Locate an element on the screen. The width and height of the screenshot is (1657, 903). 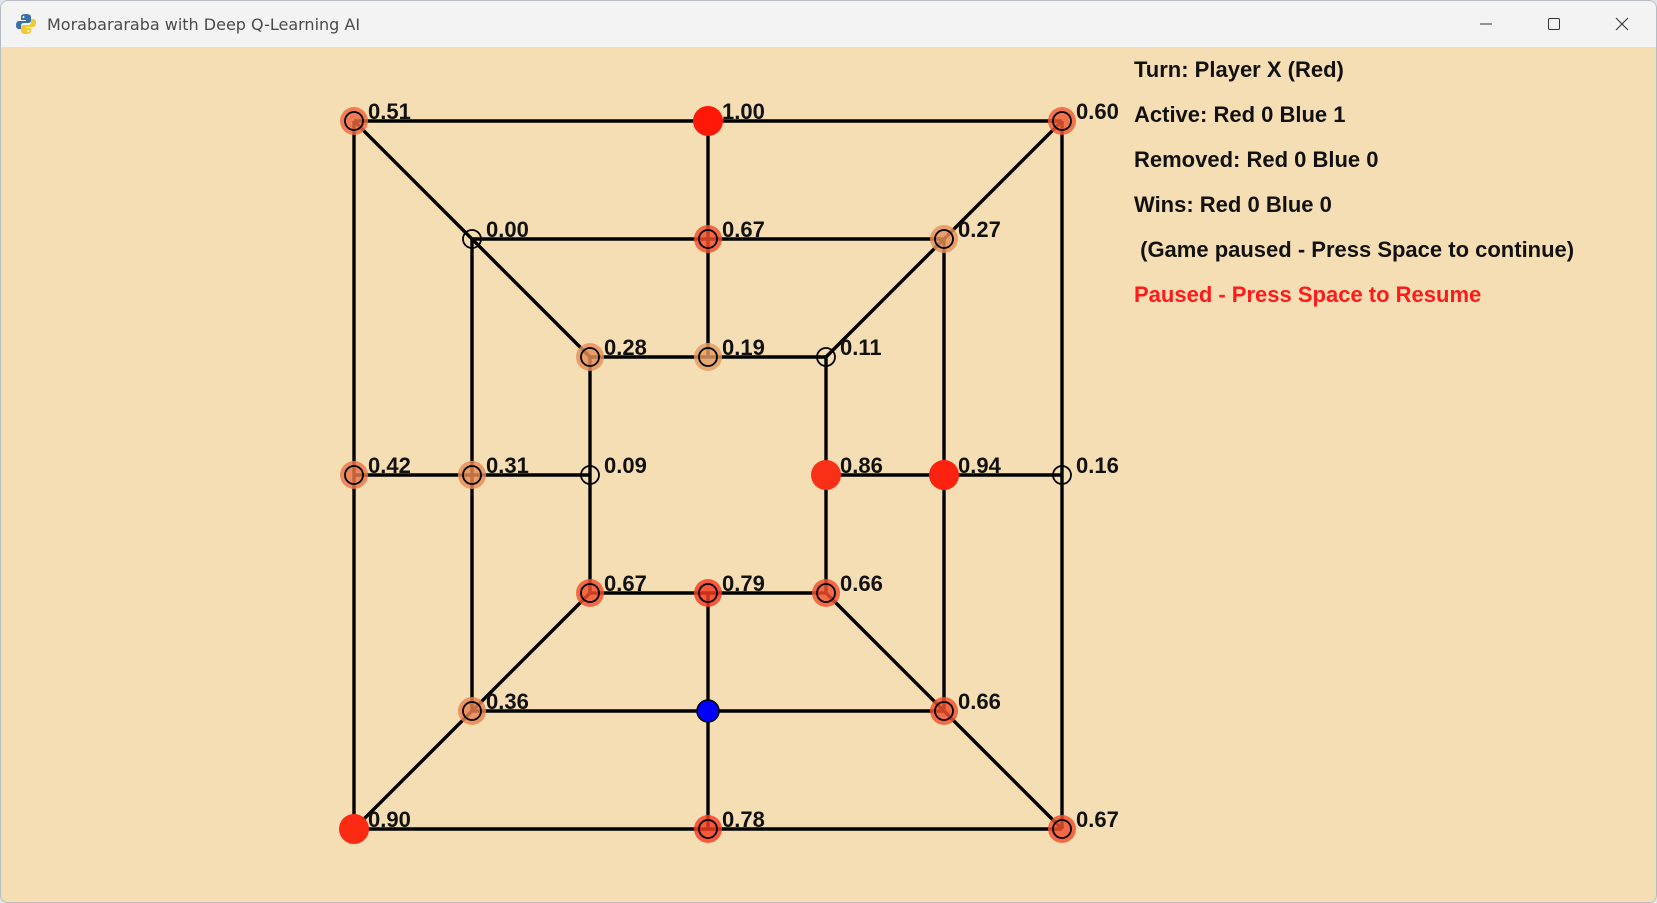
close-button is located at coordinates (1622, 24).